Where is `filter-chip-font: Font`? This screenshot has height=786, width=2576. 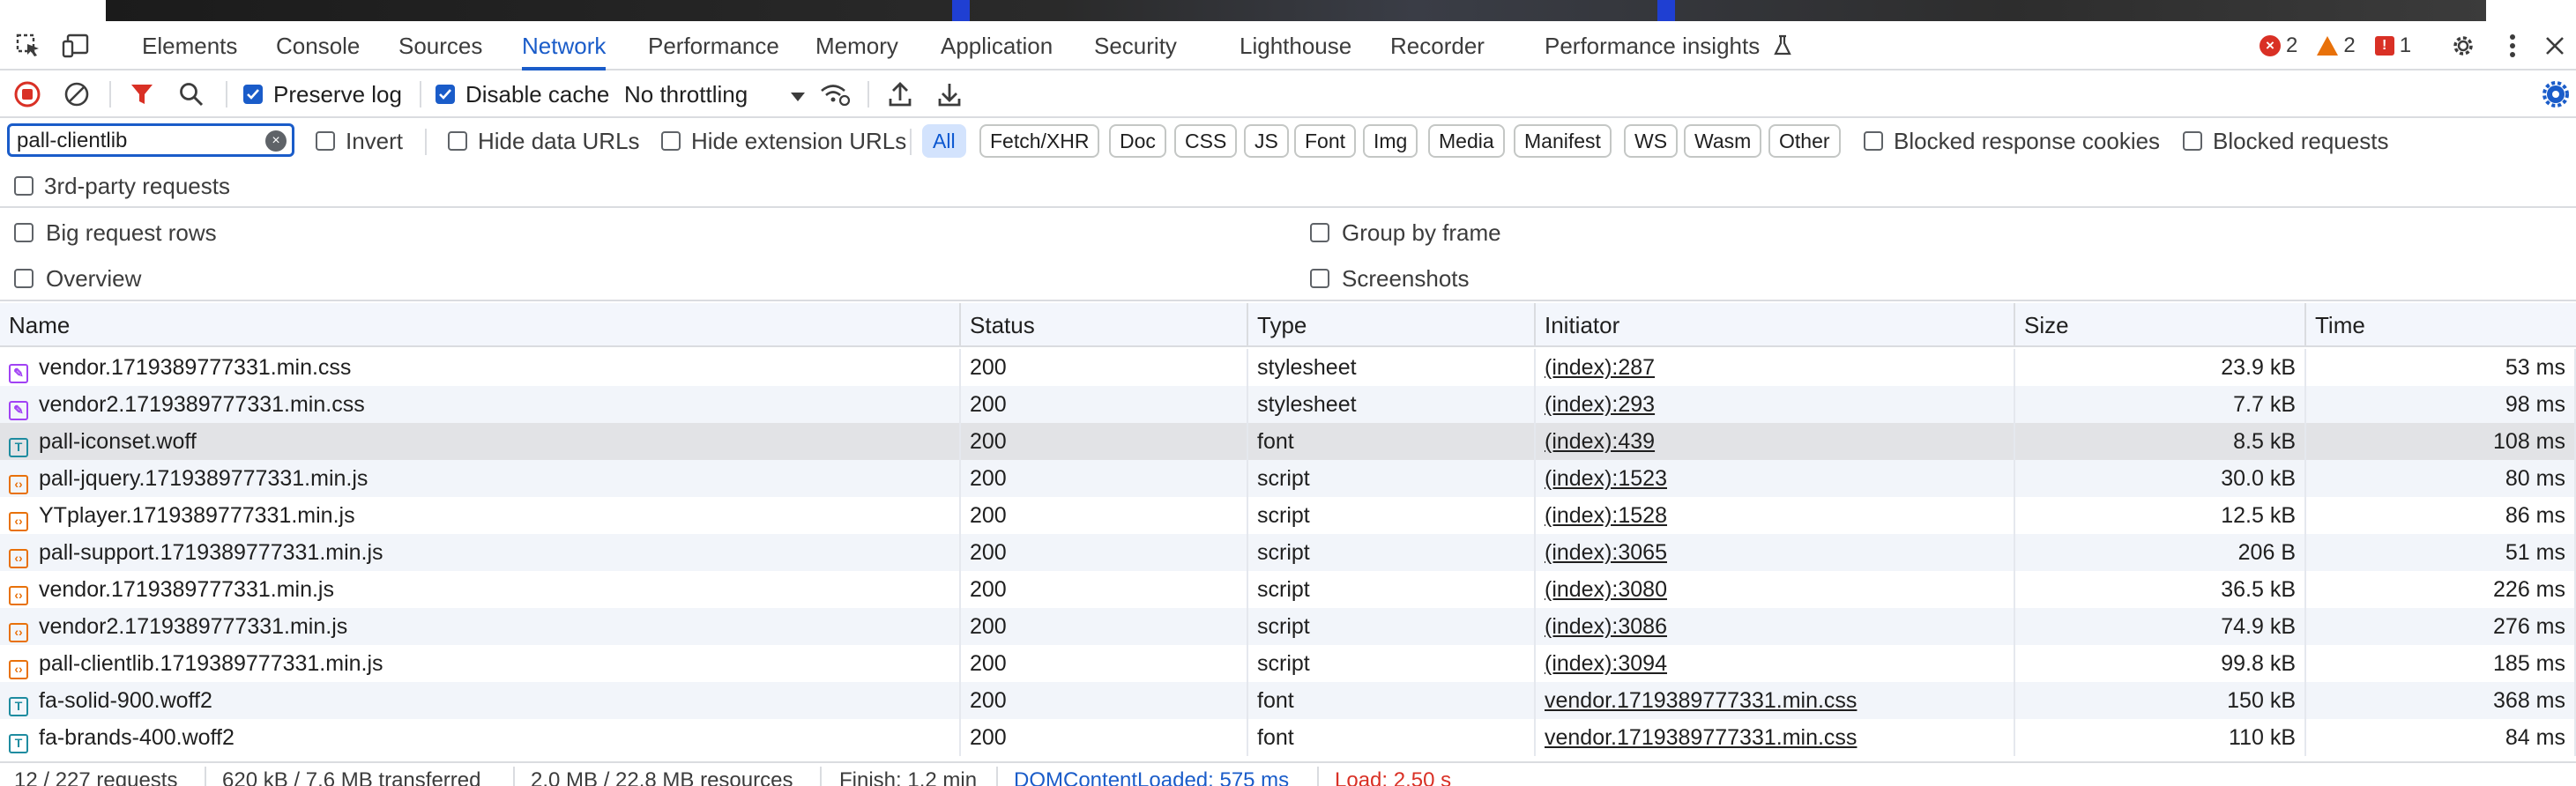
filter-chip-font: Font is located at coordinates (1325, 141).